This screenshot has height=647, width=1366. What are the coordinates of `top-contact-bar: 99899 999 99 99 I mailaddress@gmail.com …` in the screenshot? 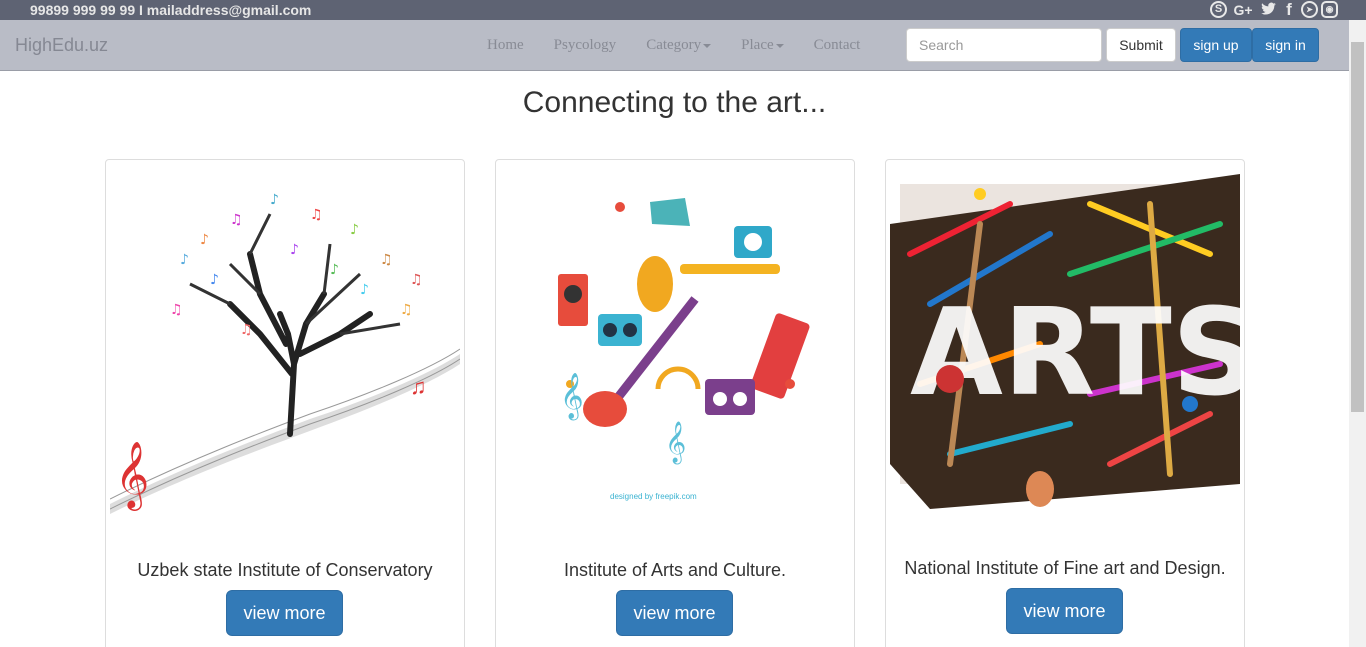 It's located at (683, 10).